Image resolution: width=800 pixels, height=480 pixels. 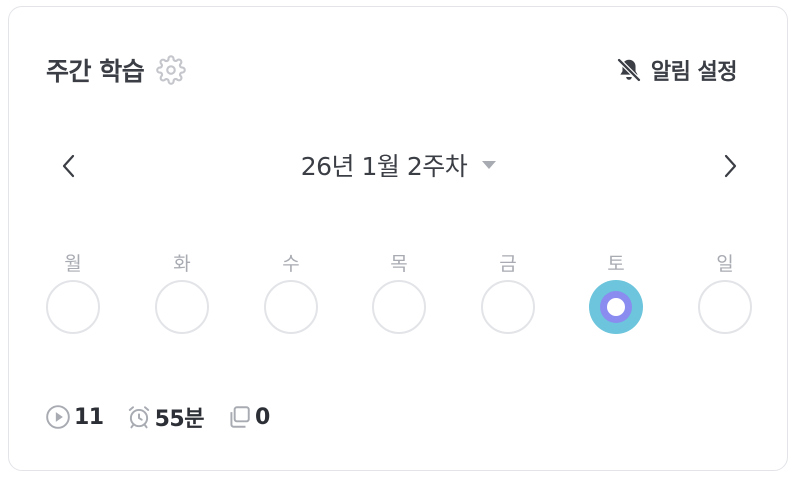 What do you see at coordinates (725, 264) in the screenshot?
I see `day-name: 일` at bounding box center [725, 264].